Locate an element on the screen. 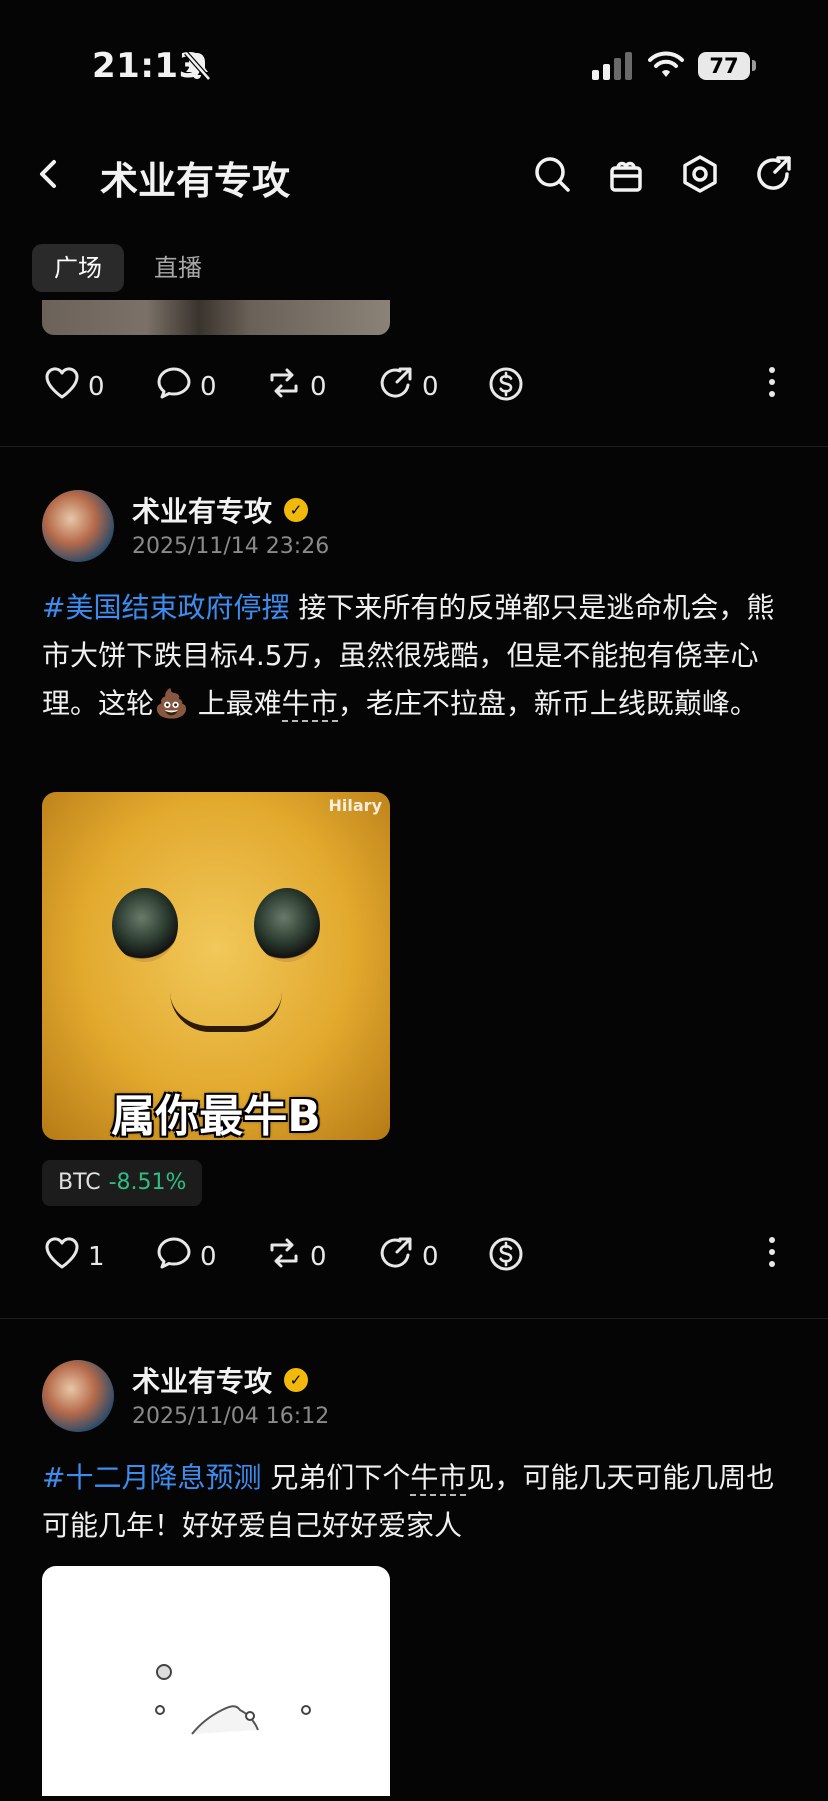 The width and height of the screenshot is (828, 1801). like-button: 0 is located at coordinates (74, 386).